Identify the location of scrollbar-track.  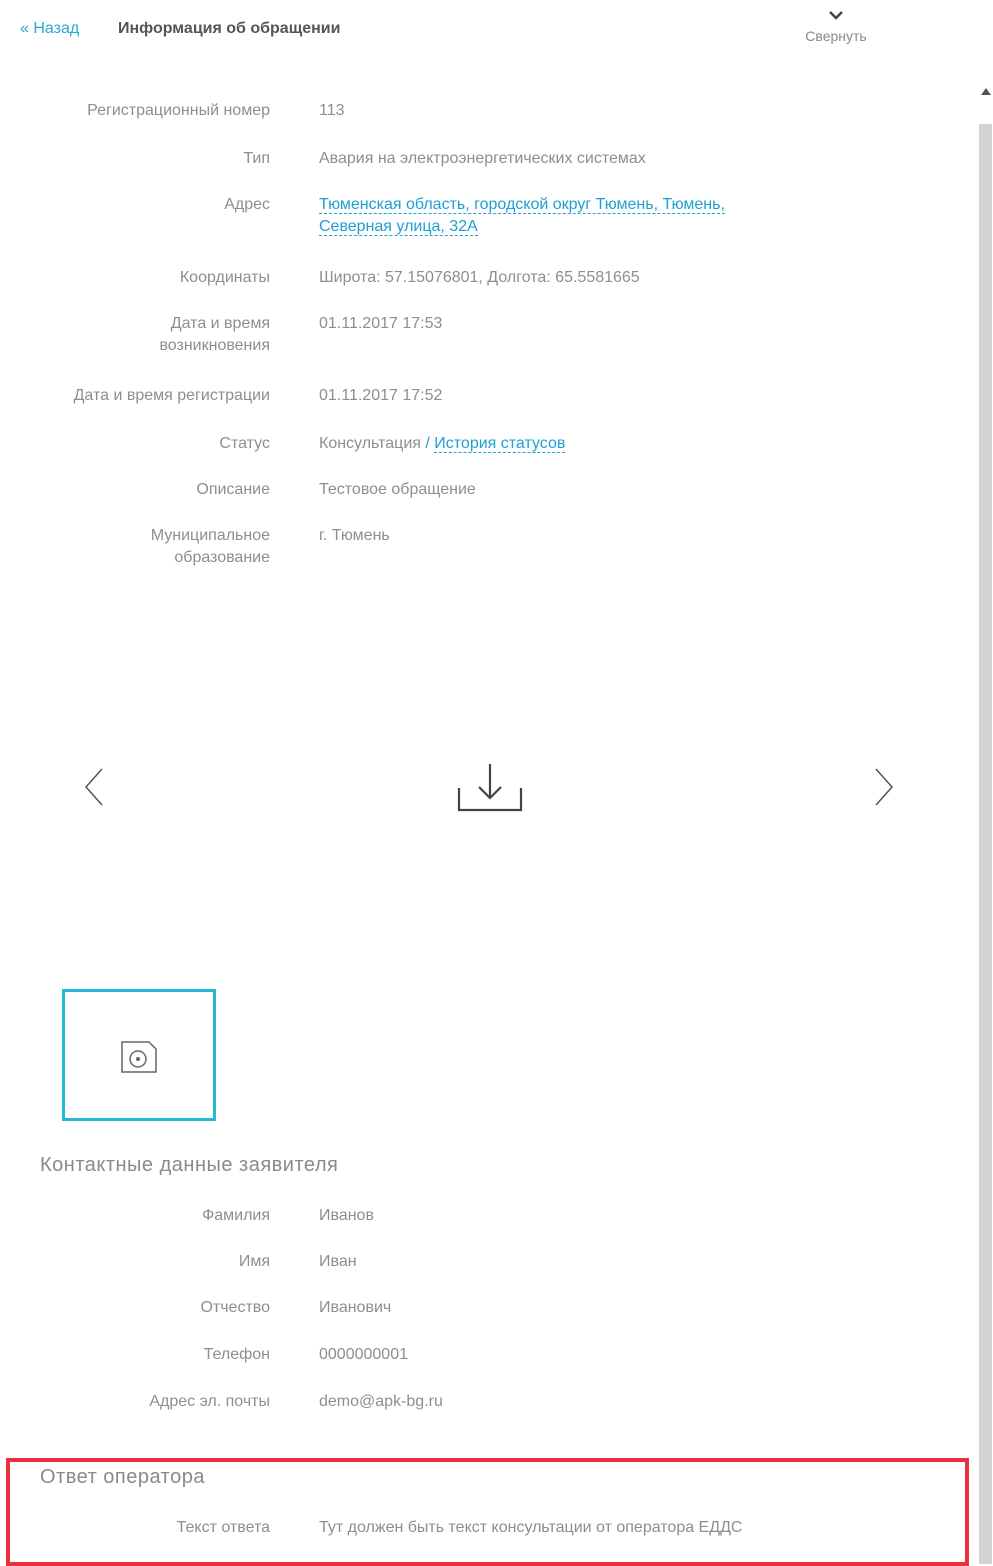
(985, 844).